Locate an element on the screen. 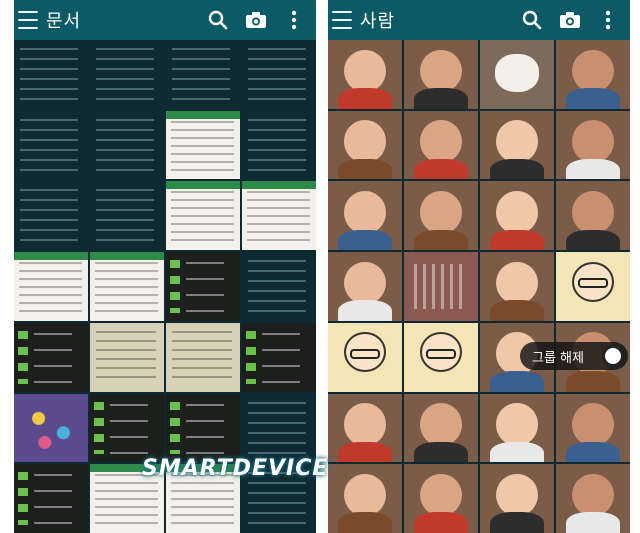 The height and width of the screenshot is (533, 640). watermark-logo: SMARTDEVICE is located at coordinates (235, 468).